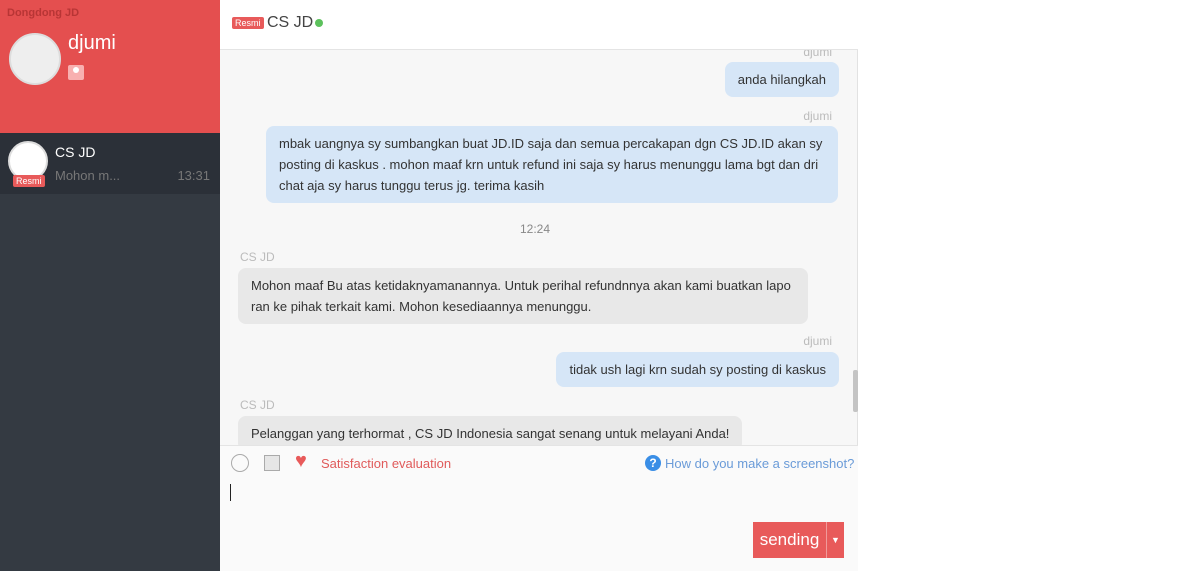 This screenshot has width=1197, height=571. I want to click on conversation-item: Resmi CS JD Mohon m... 13:31, so click(110, 163).